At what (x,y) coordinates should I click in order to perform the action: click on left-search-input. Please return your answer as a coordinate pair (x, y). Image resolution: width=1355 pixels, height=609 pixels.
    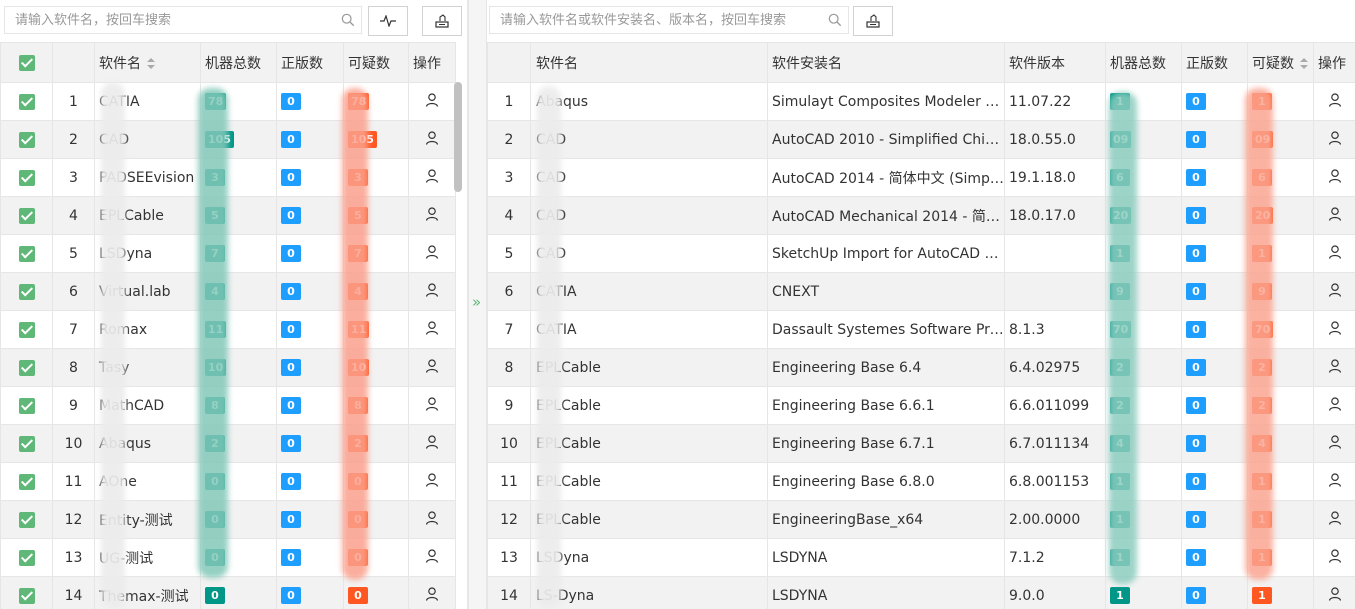
    Looking at the image, I should click on (183, 20).